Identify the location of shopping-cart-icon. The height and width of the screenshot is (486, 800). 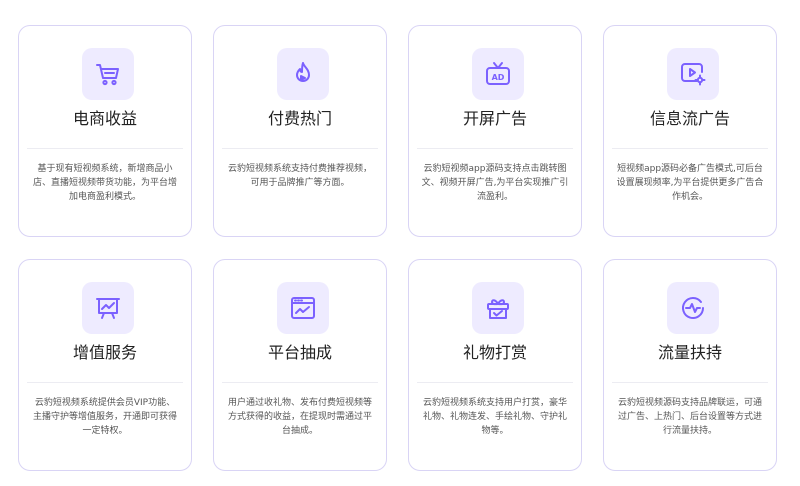
(108, 74).